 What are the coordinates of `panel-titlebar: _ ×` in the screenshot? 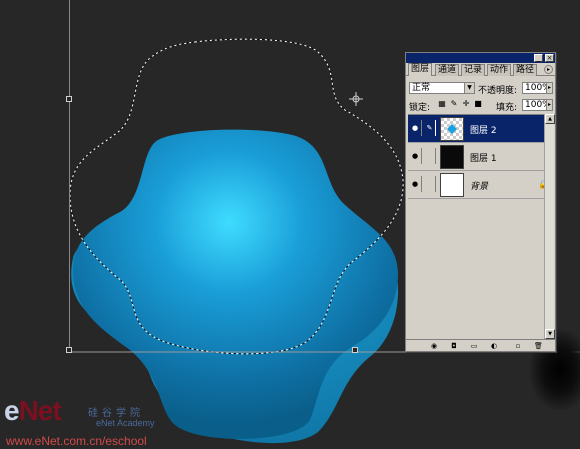 It's located at (480, 58).